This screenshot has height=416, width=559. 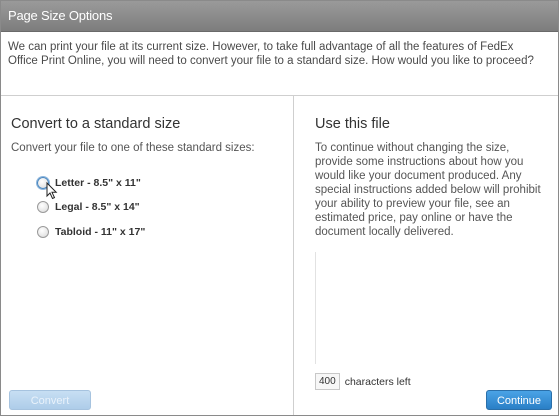 I want to click on option-label-tabloid: Tabloid - 11" x 17", so click(x=100, y=232).